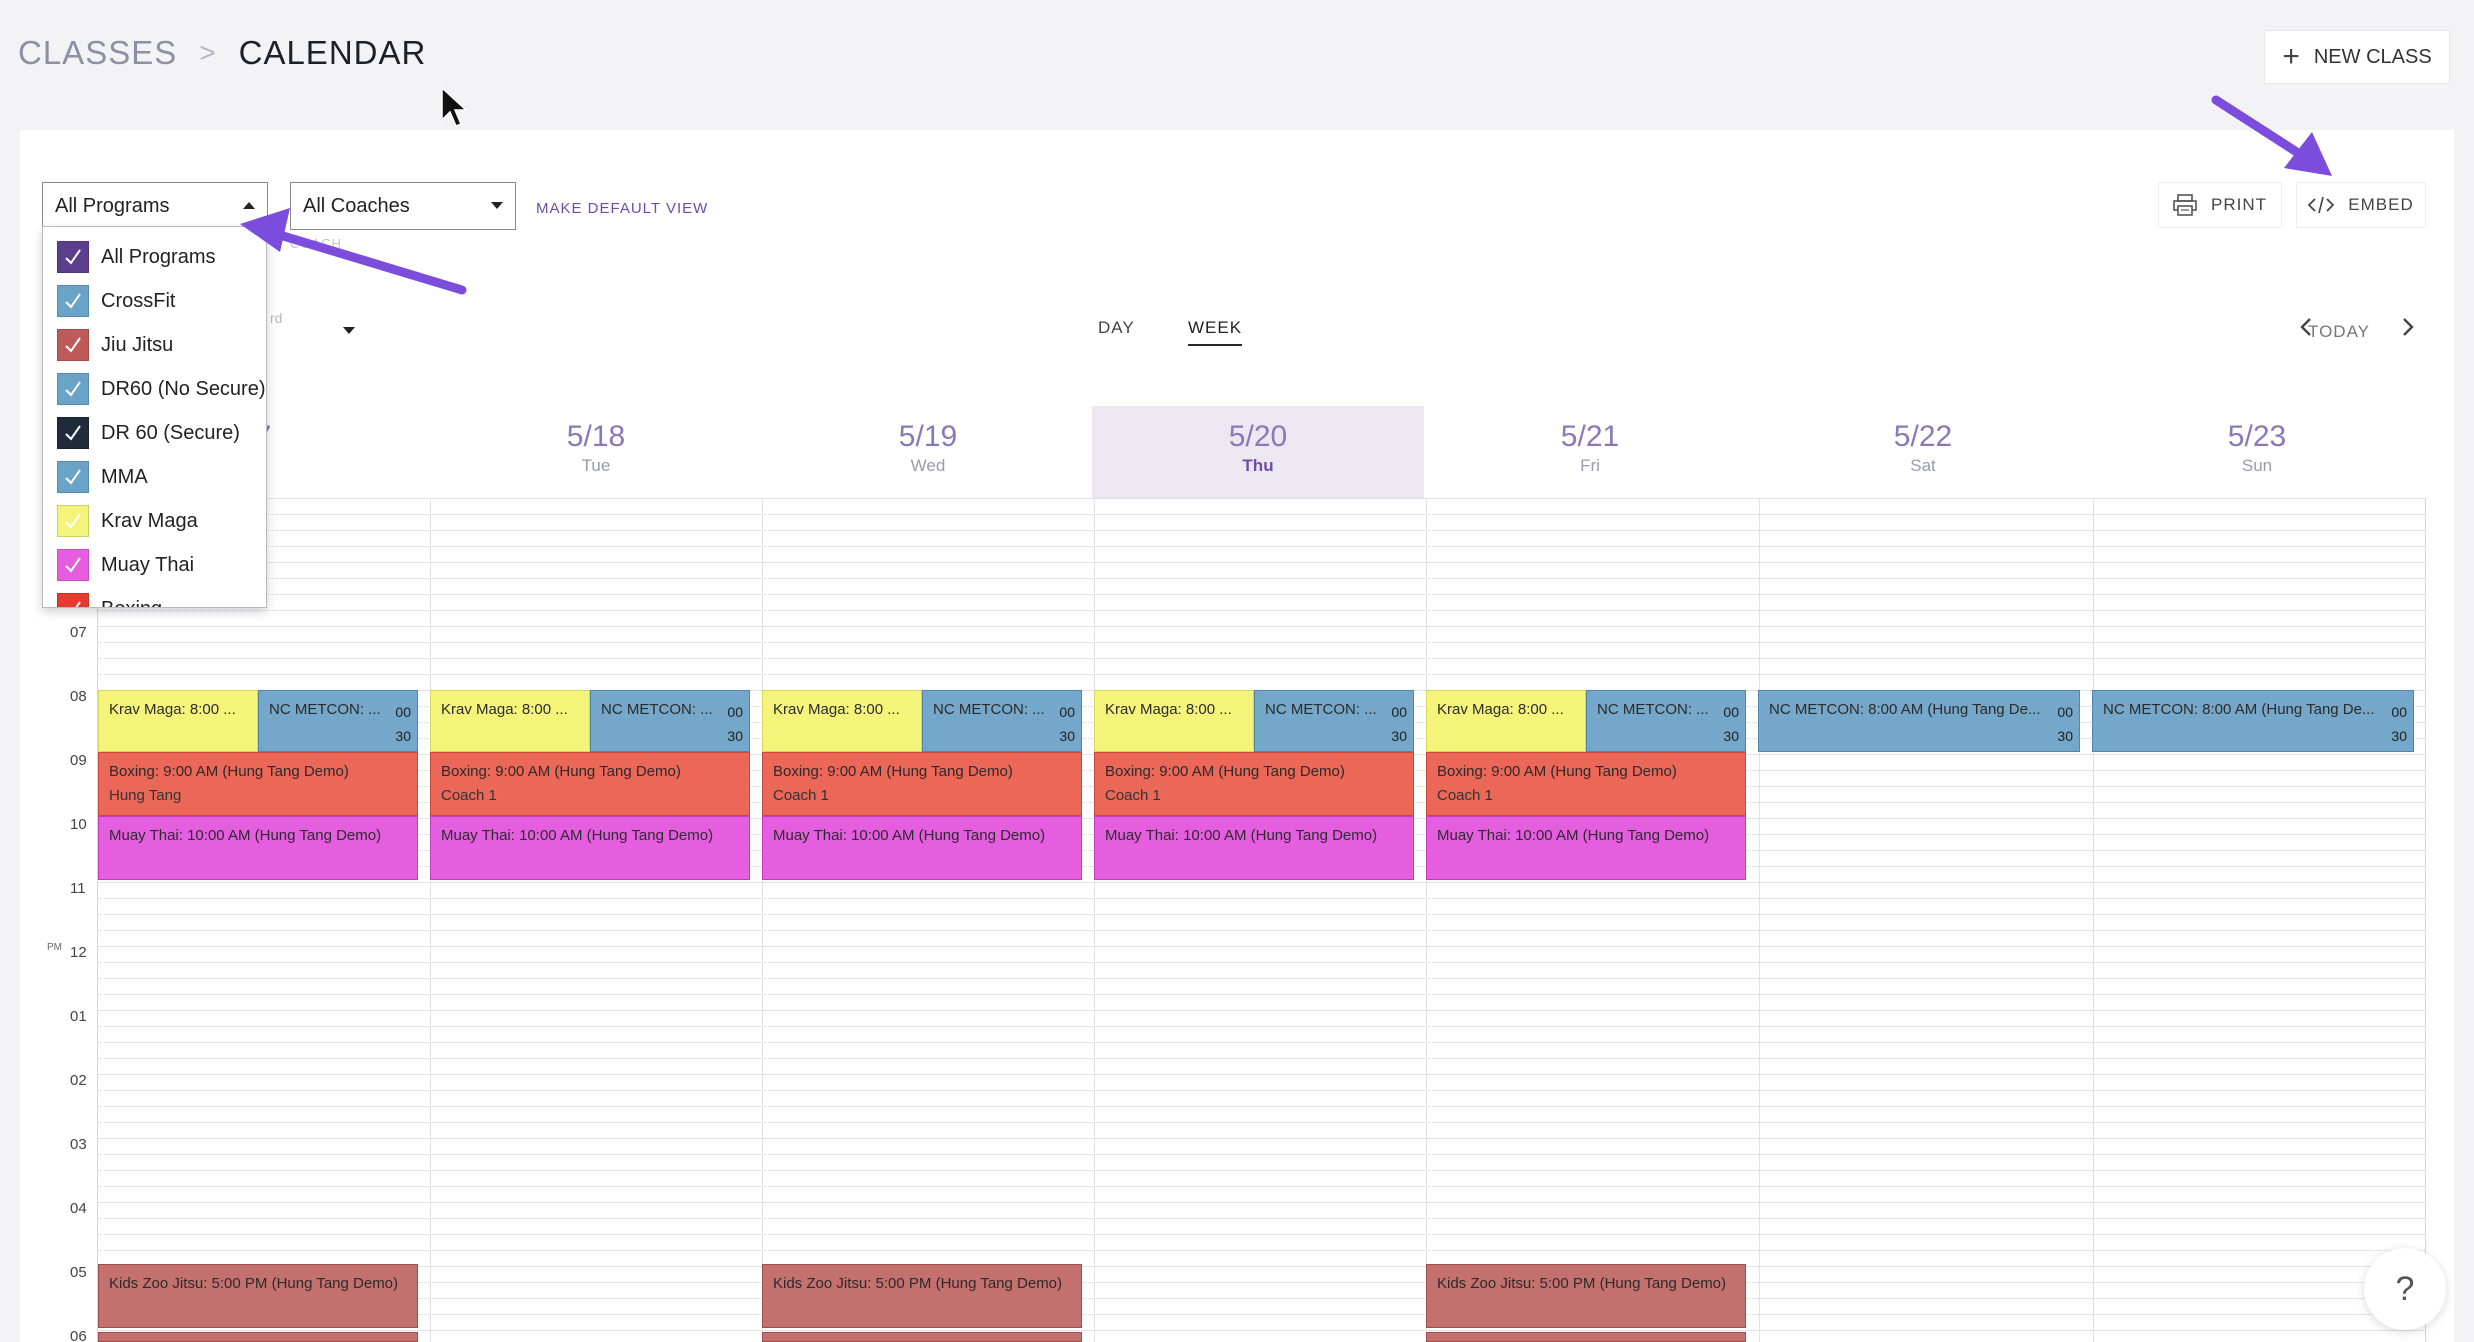 Image resolution: width=2474 pixels, height=1342 pixels. I want to click on breadcrumb-classes-link: CLASSES, so click(97, 53).